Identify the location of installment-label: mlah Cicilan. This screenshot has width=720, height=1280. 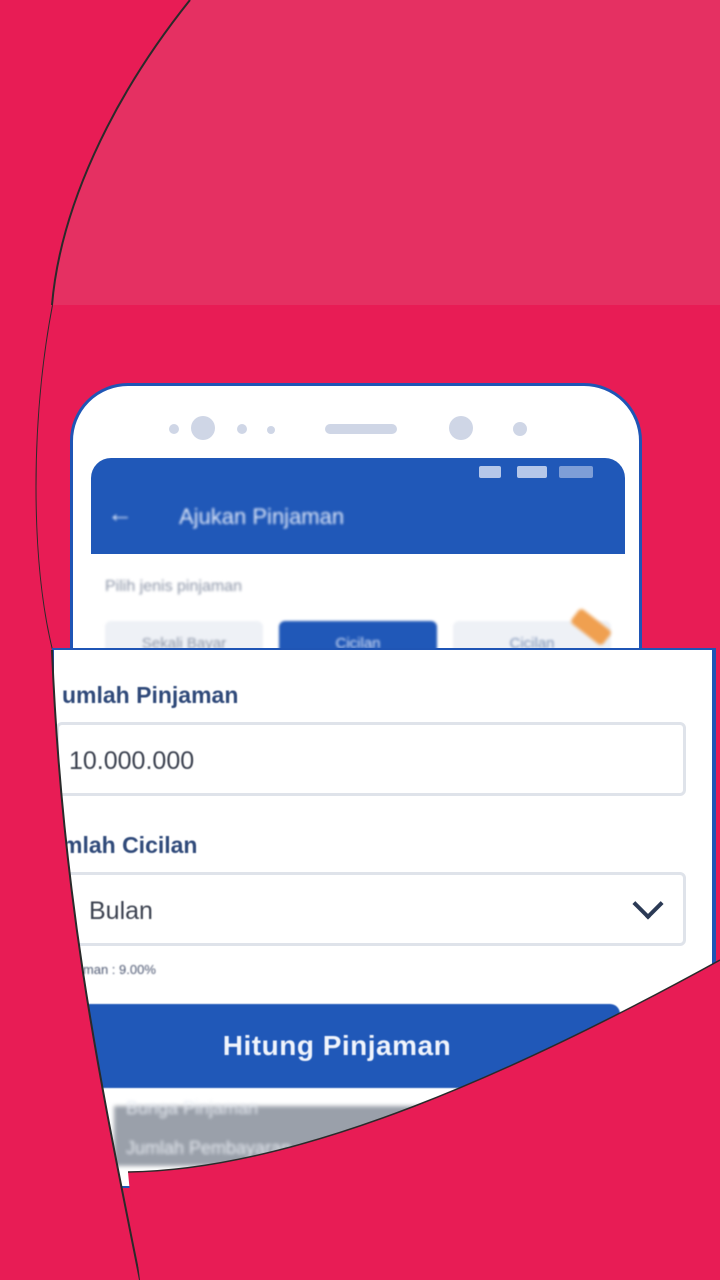
(130, 845).